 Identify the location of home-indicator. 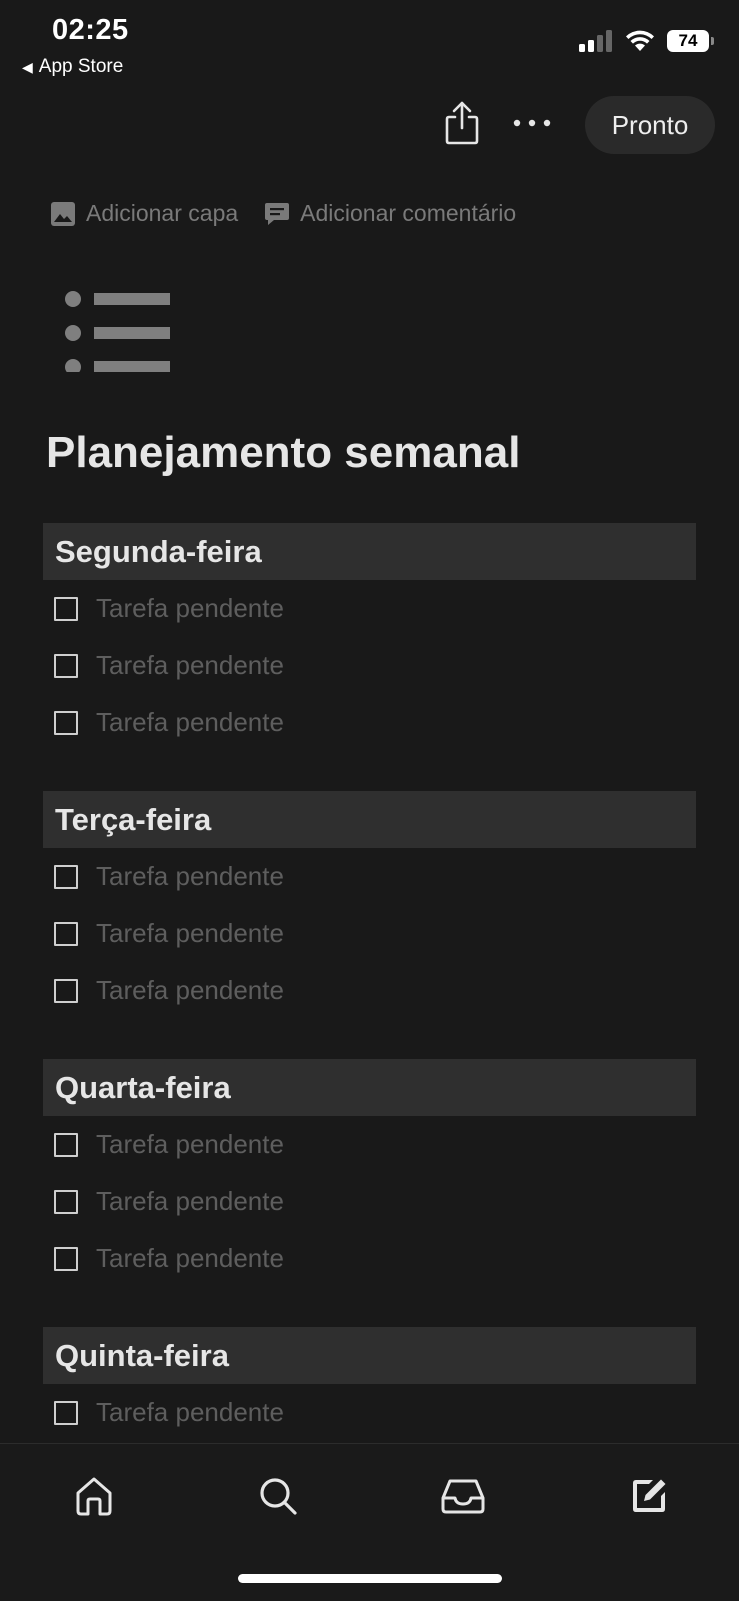
(370, 1578).